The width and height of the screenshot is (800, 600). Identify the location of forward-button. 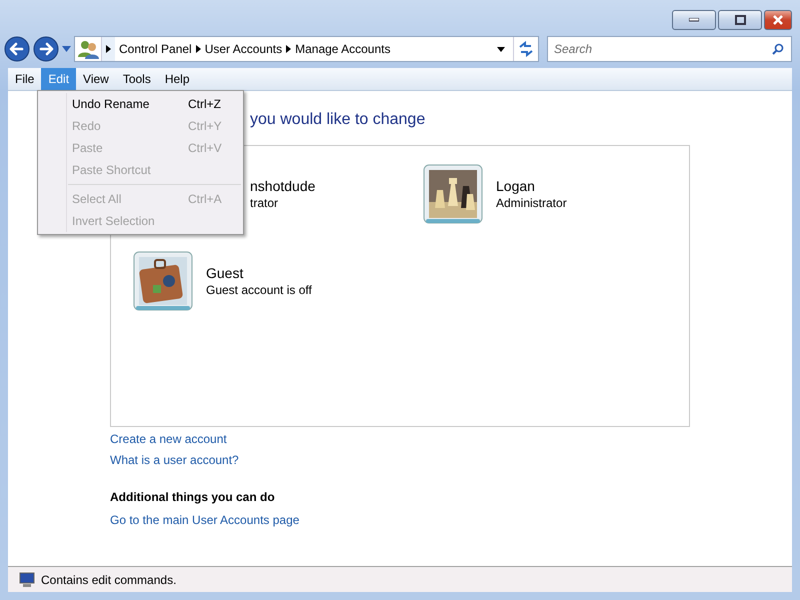
(46, 49).